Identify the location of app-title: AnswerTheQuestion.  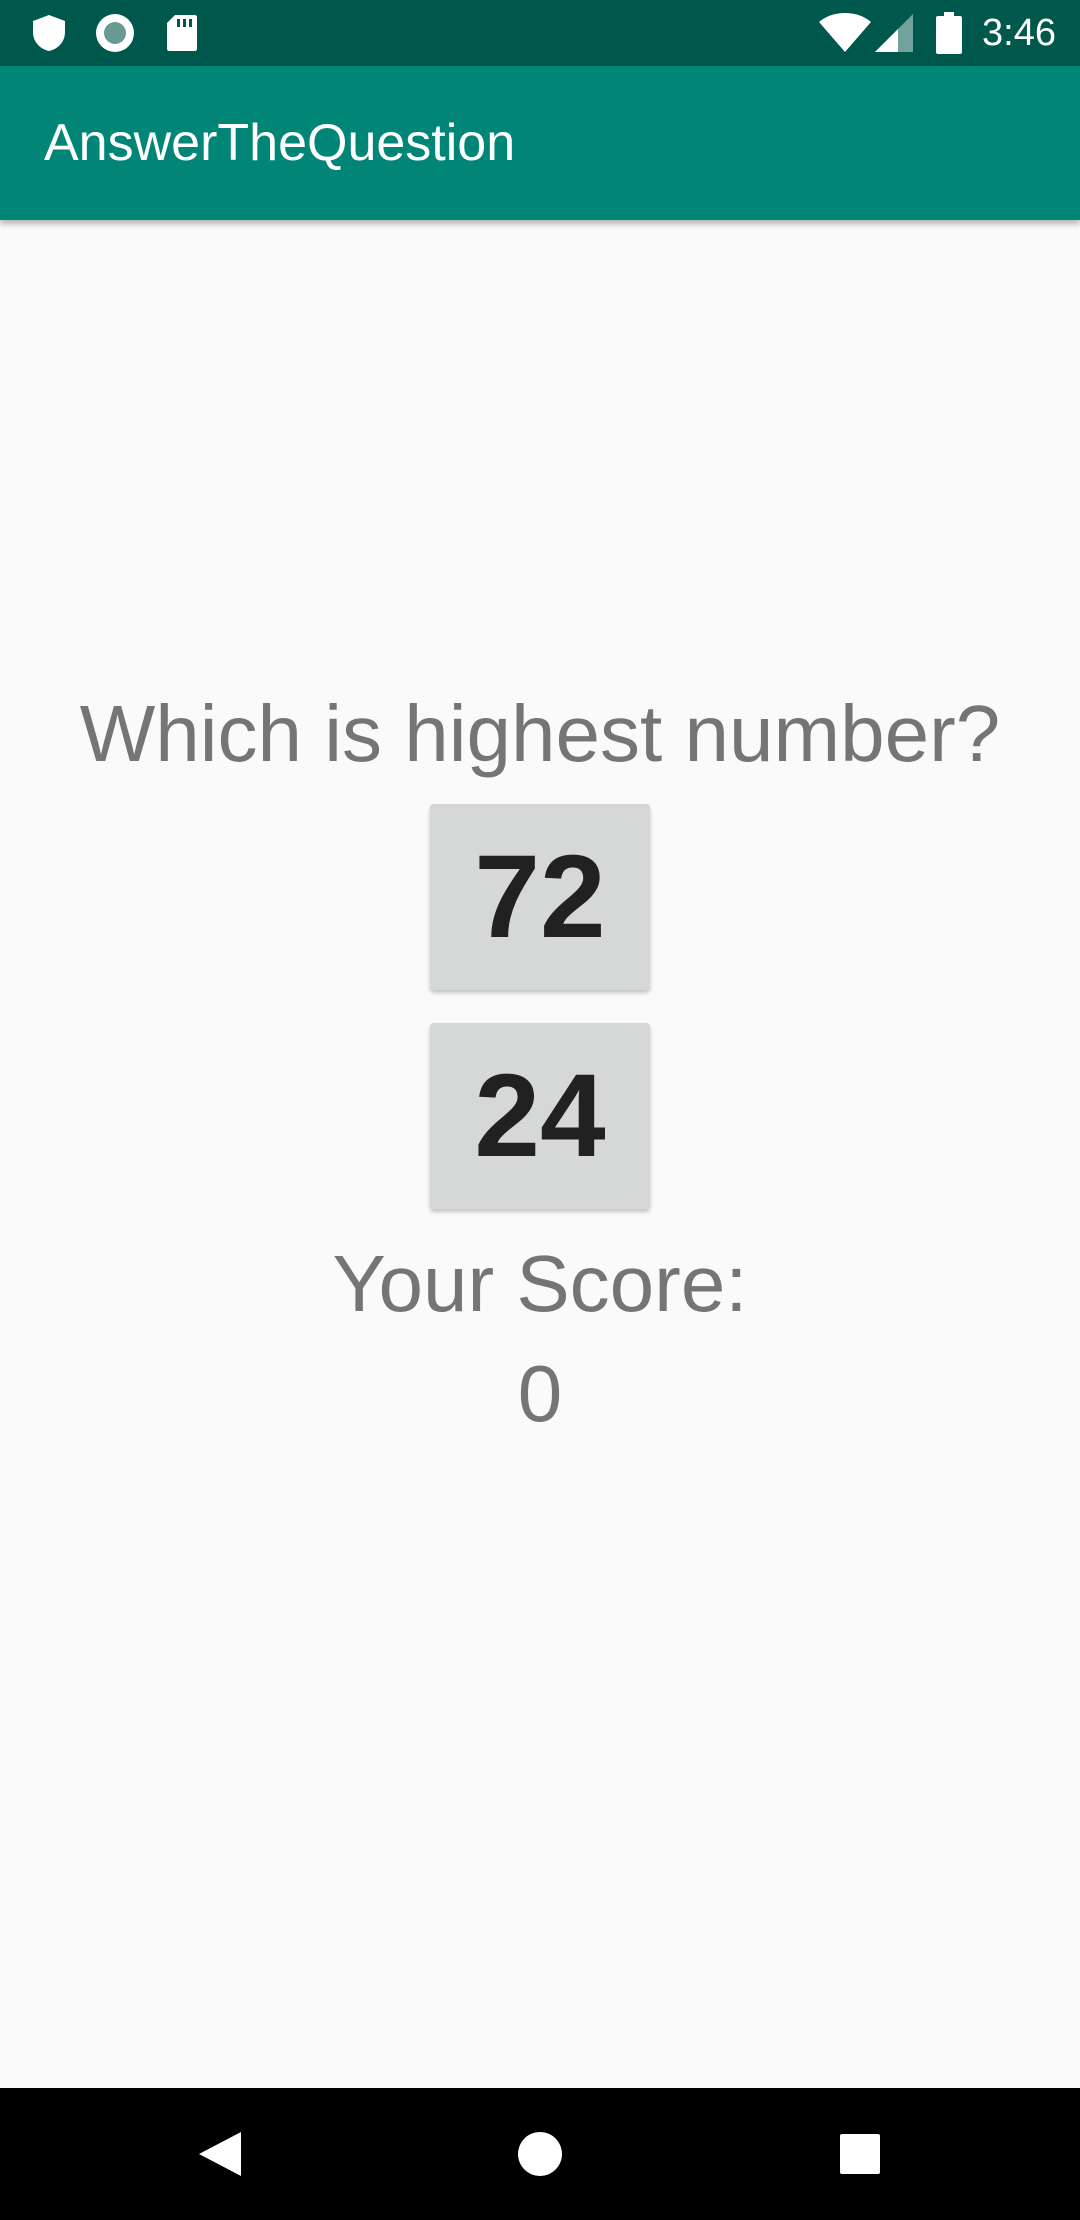
(280, 143).